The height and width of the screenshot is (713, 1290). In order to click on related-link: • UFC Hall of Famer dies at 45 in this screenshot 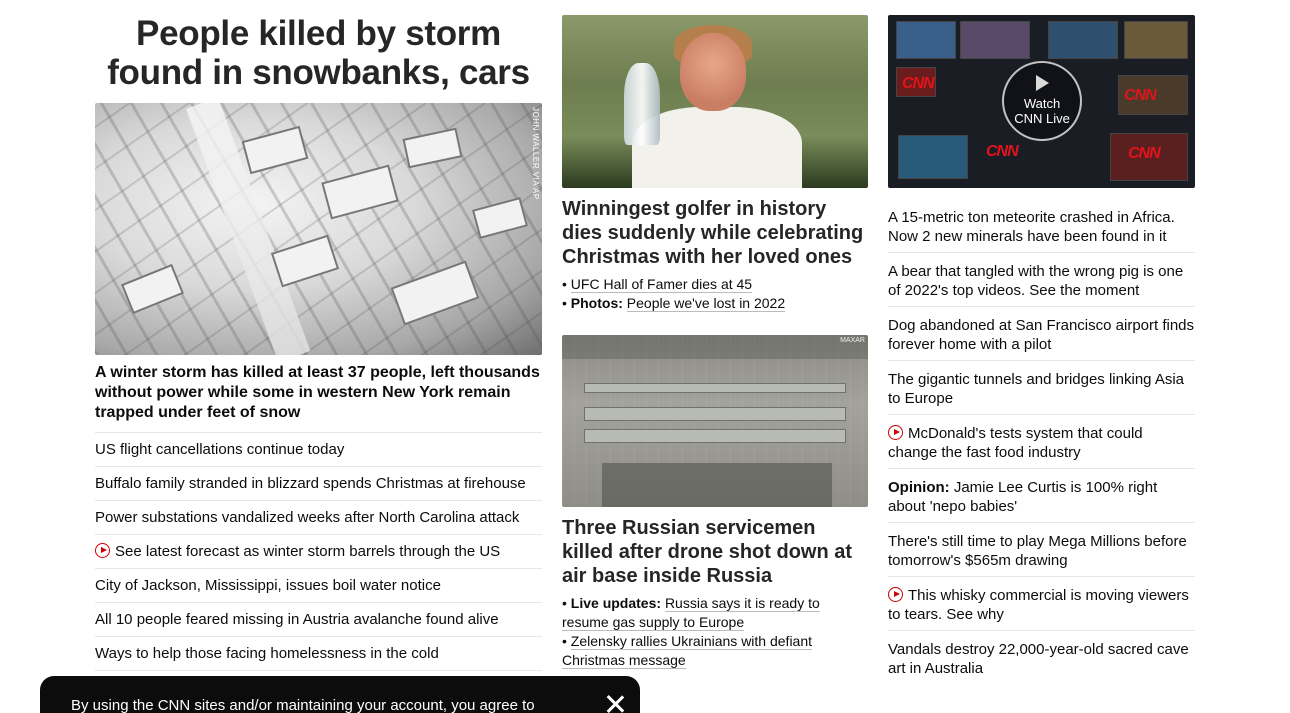, I will do `click(715, 284)`.